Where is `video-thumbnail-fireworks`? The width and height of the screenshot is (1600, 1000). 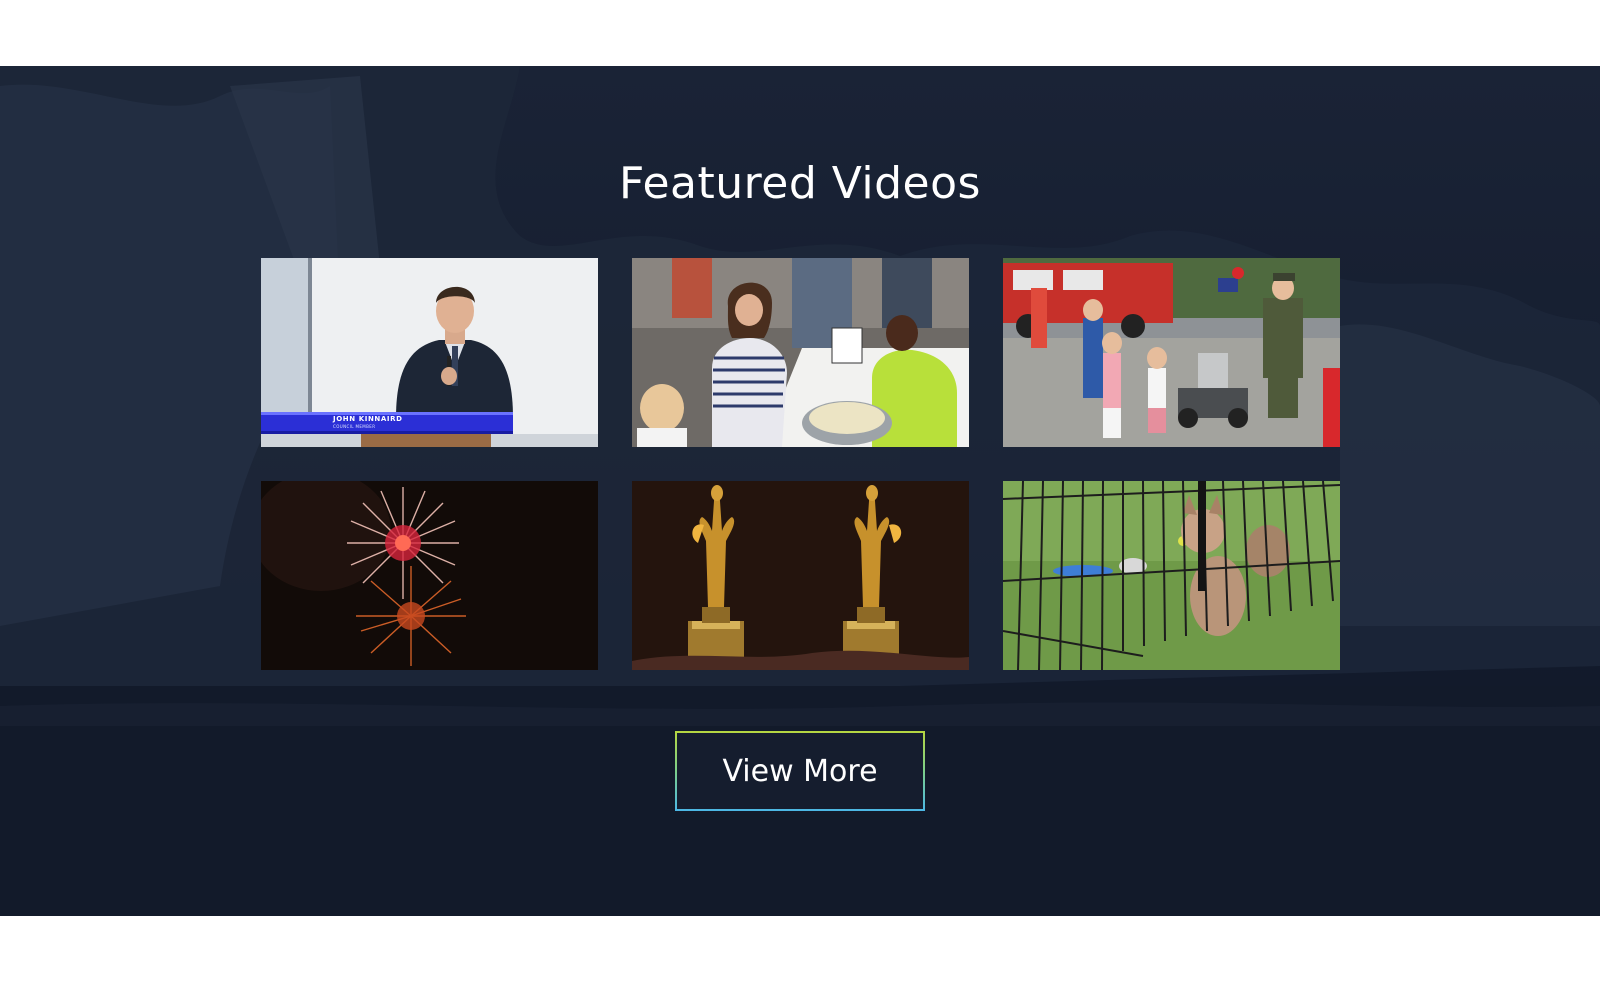
video-thumbnail-fireworks is located at coordinates (429, 575).